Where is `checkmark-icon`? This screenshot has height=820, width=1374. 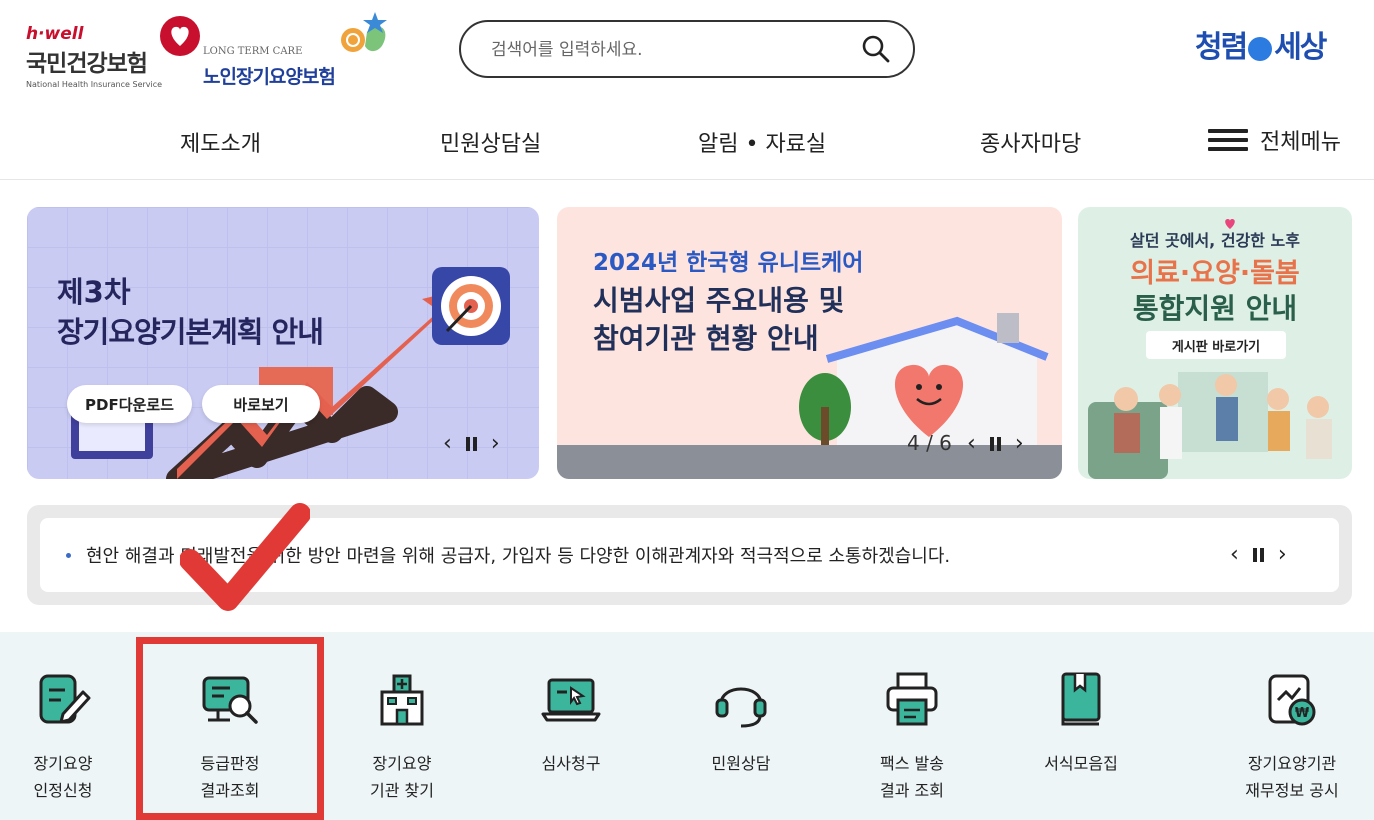 checkmark-icon is located at coordinates (245, 557).